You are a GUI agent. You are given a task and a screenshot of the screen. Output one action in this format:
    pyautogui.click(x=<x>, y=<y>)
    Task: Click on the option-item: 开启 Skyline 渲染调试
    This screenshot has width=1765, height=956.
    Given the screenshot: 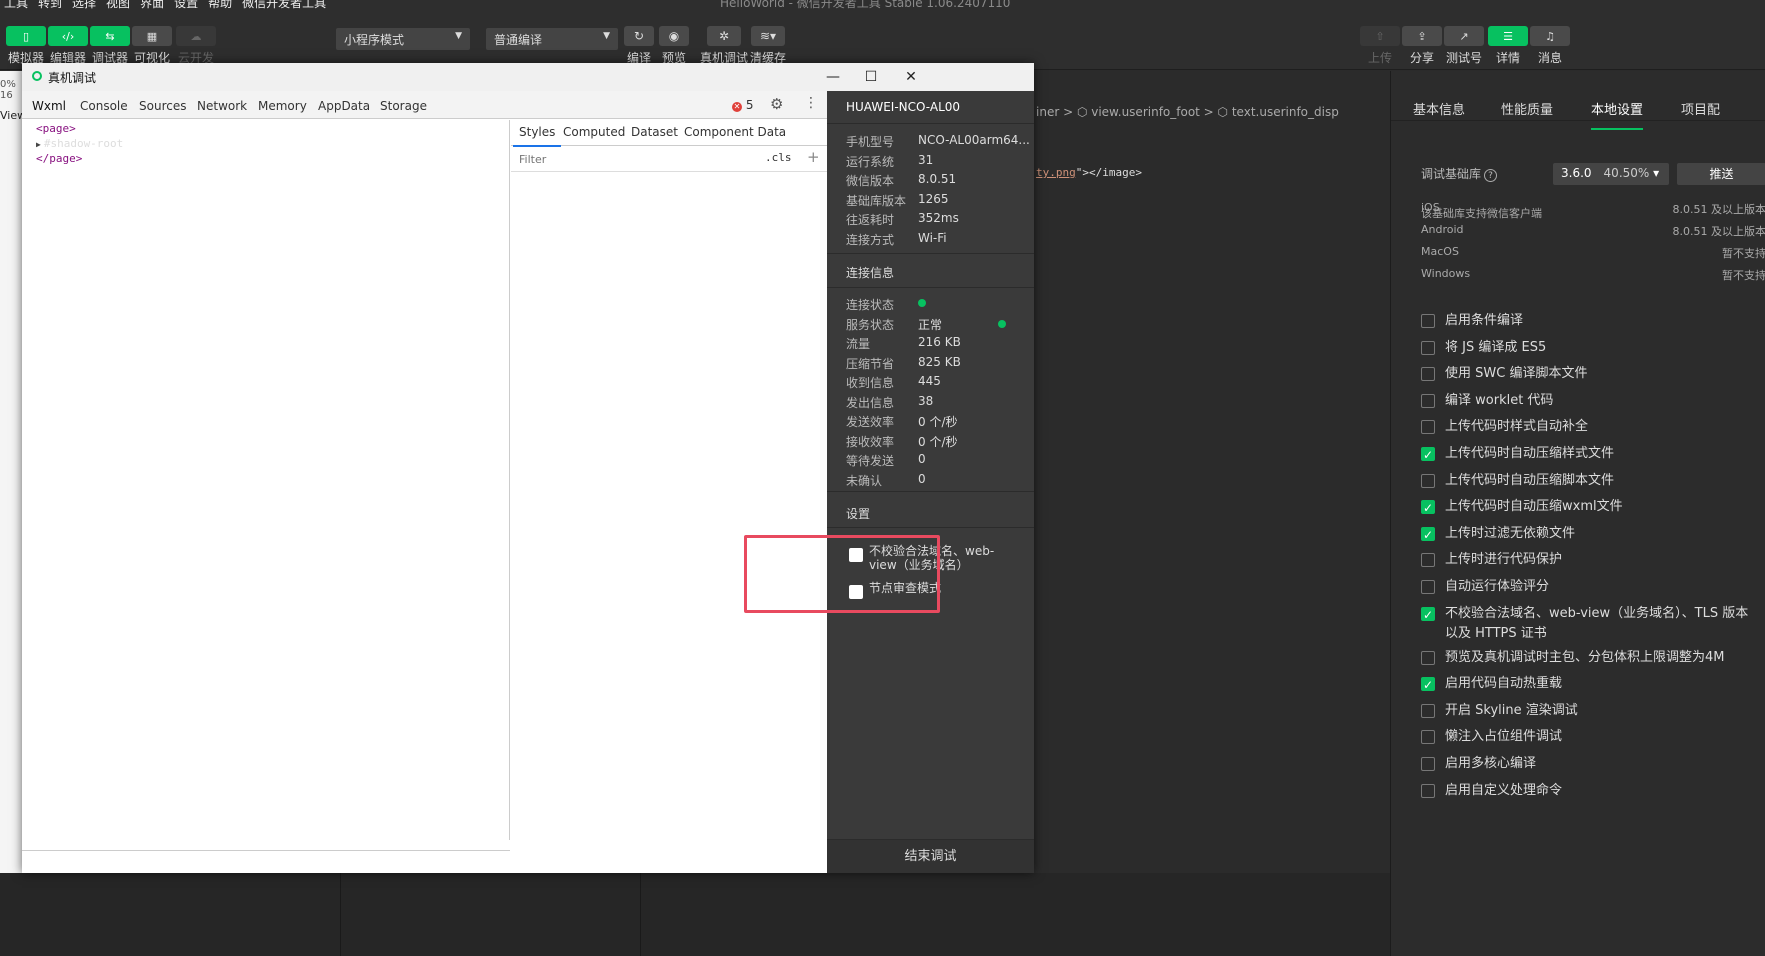 What is the action you would take?
    pyautogui.click(x=1586, y=711)
    